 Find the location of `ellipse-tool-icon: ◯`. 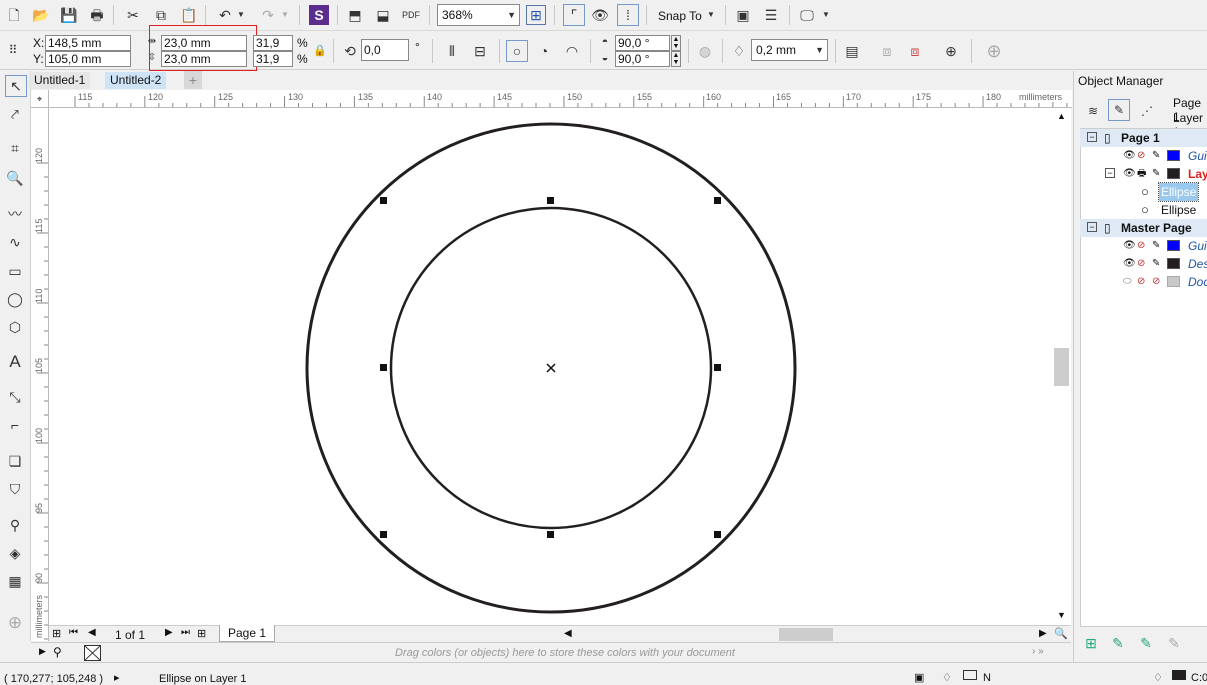

ellipse-tool-icon: ◯ is located at coordinates (15, 299).